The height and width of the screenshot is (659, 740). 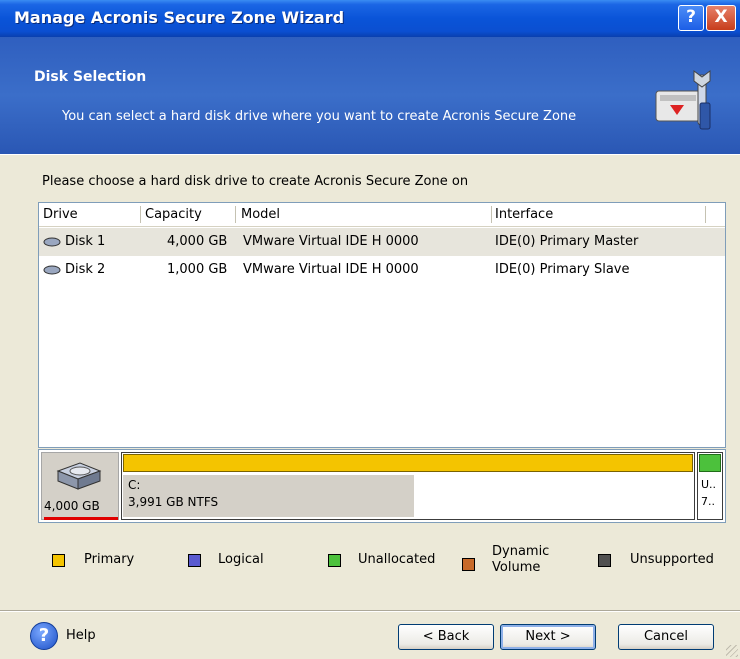 What do you see at coordinates (109, 559) in the screenshot?
I see `legend-label: Primary` at bounding box center [109, 559].